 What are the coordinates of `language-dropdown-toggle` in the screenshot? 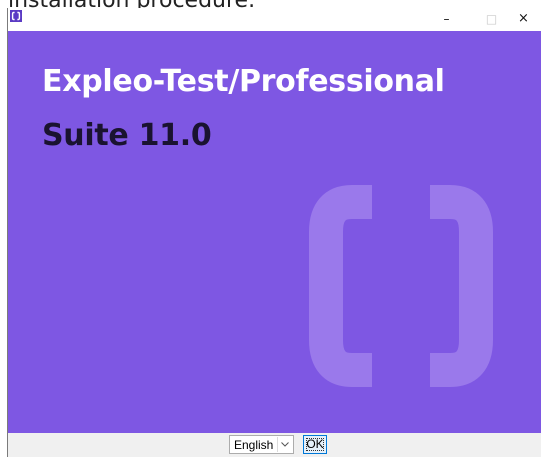 It's located at (284, 444).